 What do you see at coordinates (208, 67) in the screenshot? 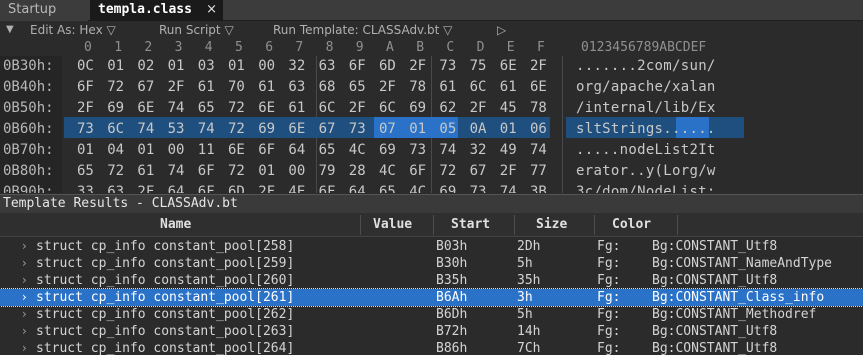
I see `hex-byte: 03` at bounding box center [208, 67].